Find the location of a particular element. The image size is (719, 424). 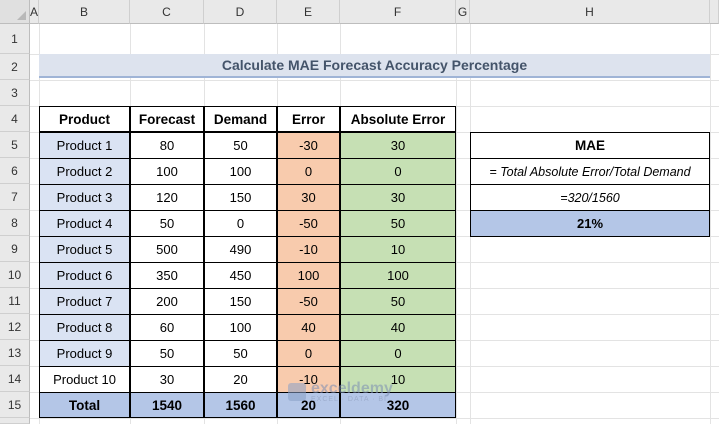

mae-result: 21% is located at coordinates (590, 223).